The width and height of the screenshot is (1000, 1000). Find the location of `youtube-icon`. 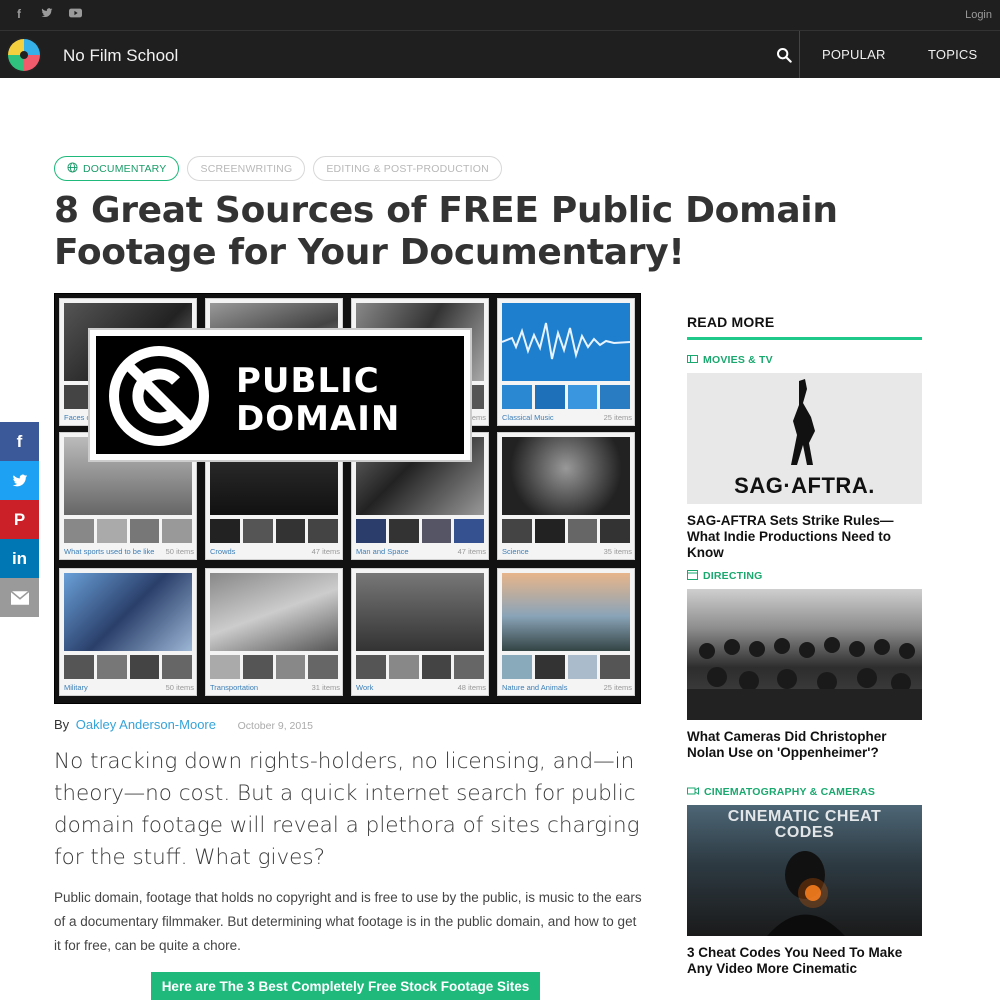

youtube-icon is located at coordinates (75, 14).